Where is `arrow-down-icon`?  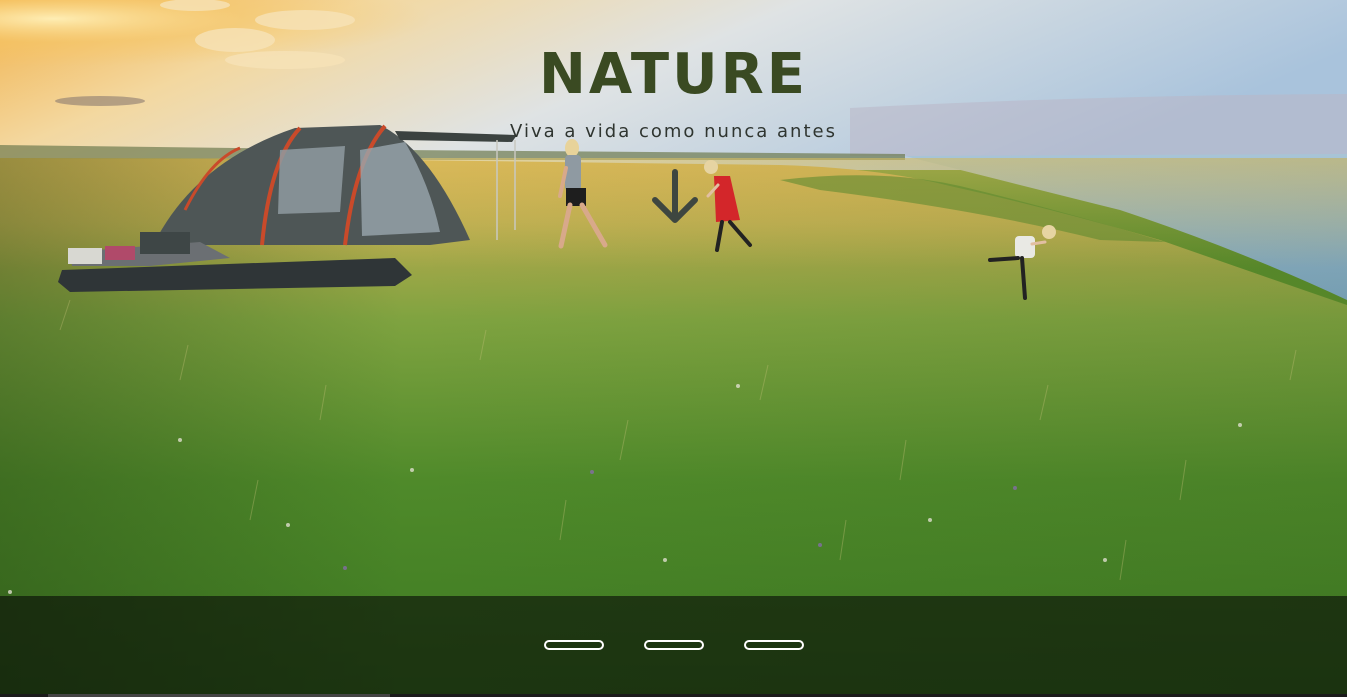 arrow-down-icon is located at coordinates (675, 197).